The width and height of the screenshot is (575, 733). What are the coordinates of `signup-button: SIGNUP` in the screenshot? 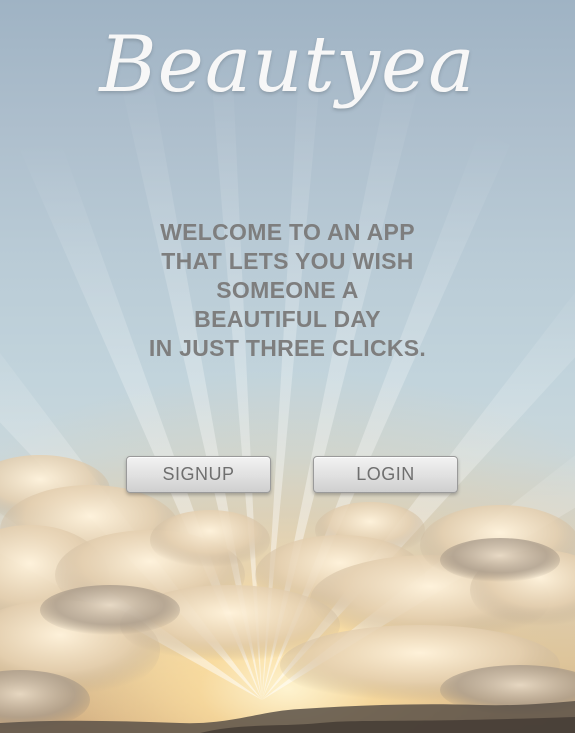 It's located at (198, 474).